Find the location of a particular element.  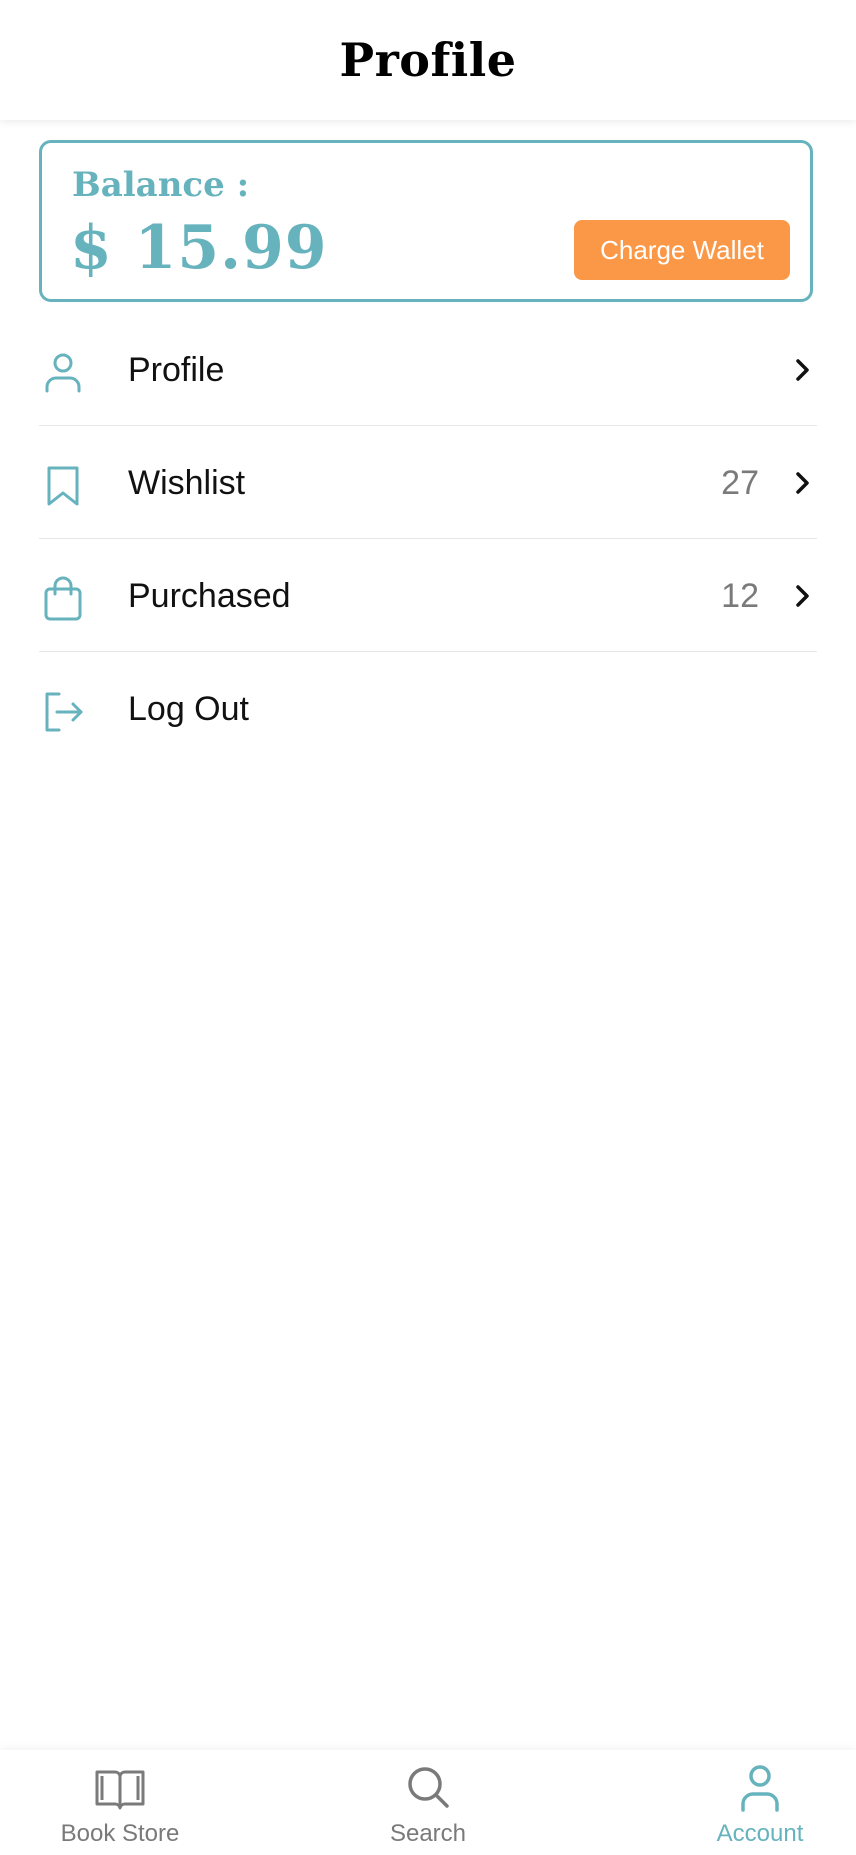

menu-item-label: Purchased is located at coordinates (209, 596).